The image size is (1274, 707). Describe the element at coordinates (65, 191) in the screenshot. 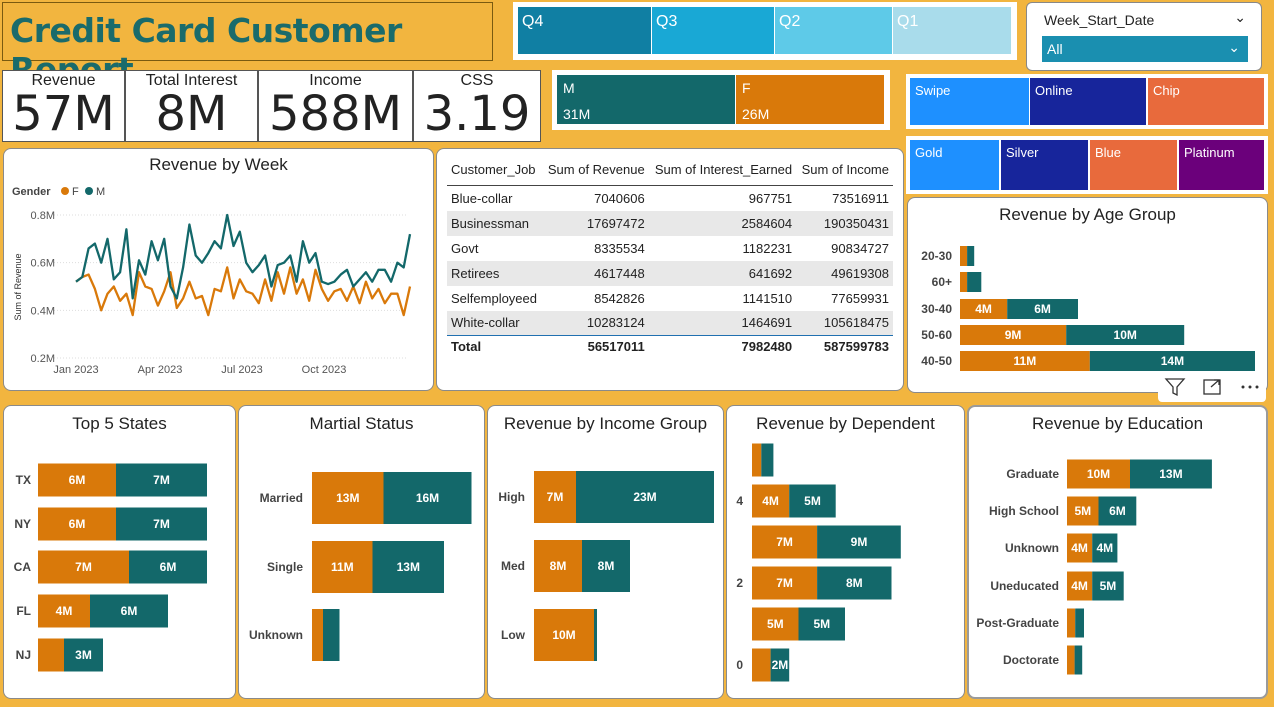

I see `legend-f-dot` at that location.